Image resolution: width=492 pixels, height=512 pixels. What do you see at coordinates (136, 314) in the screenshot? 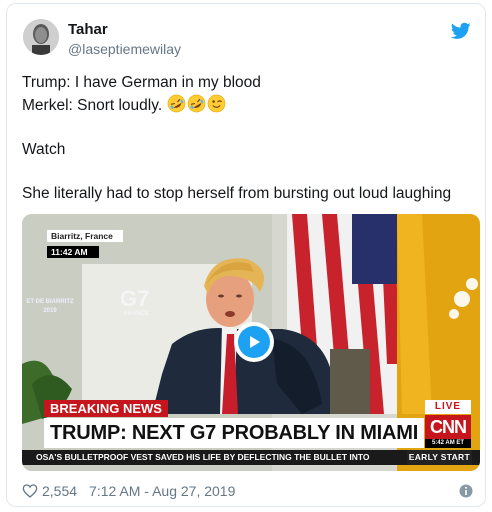
I see `g7-logo-sub: FRANCE` at bounding box center [136, 314].